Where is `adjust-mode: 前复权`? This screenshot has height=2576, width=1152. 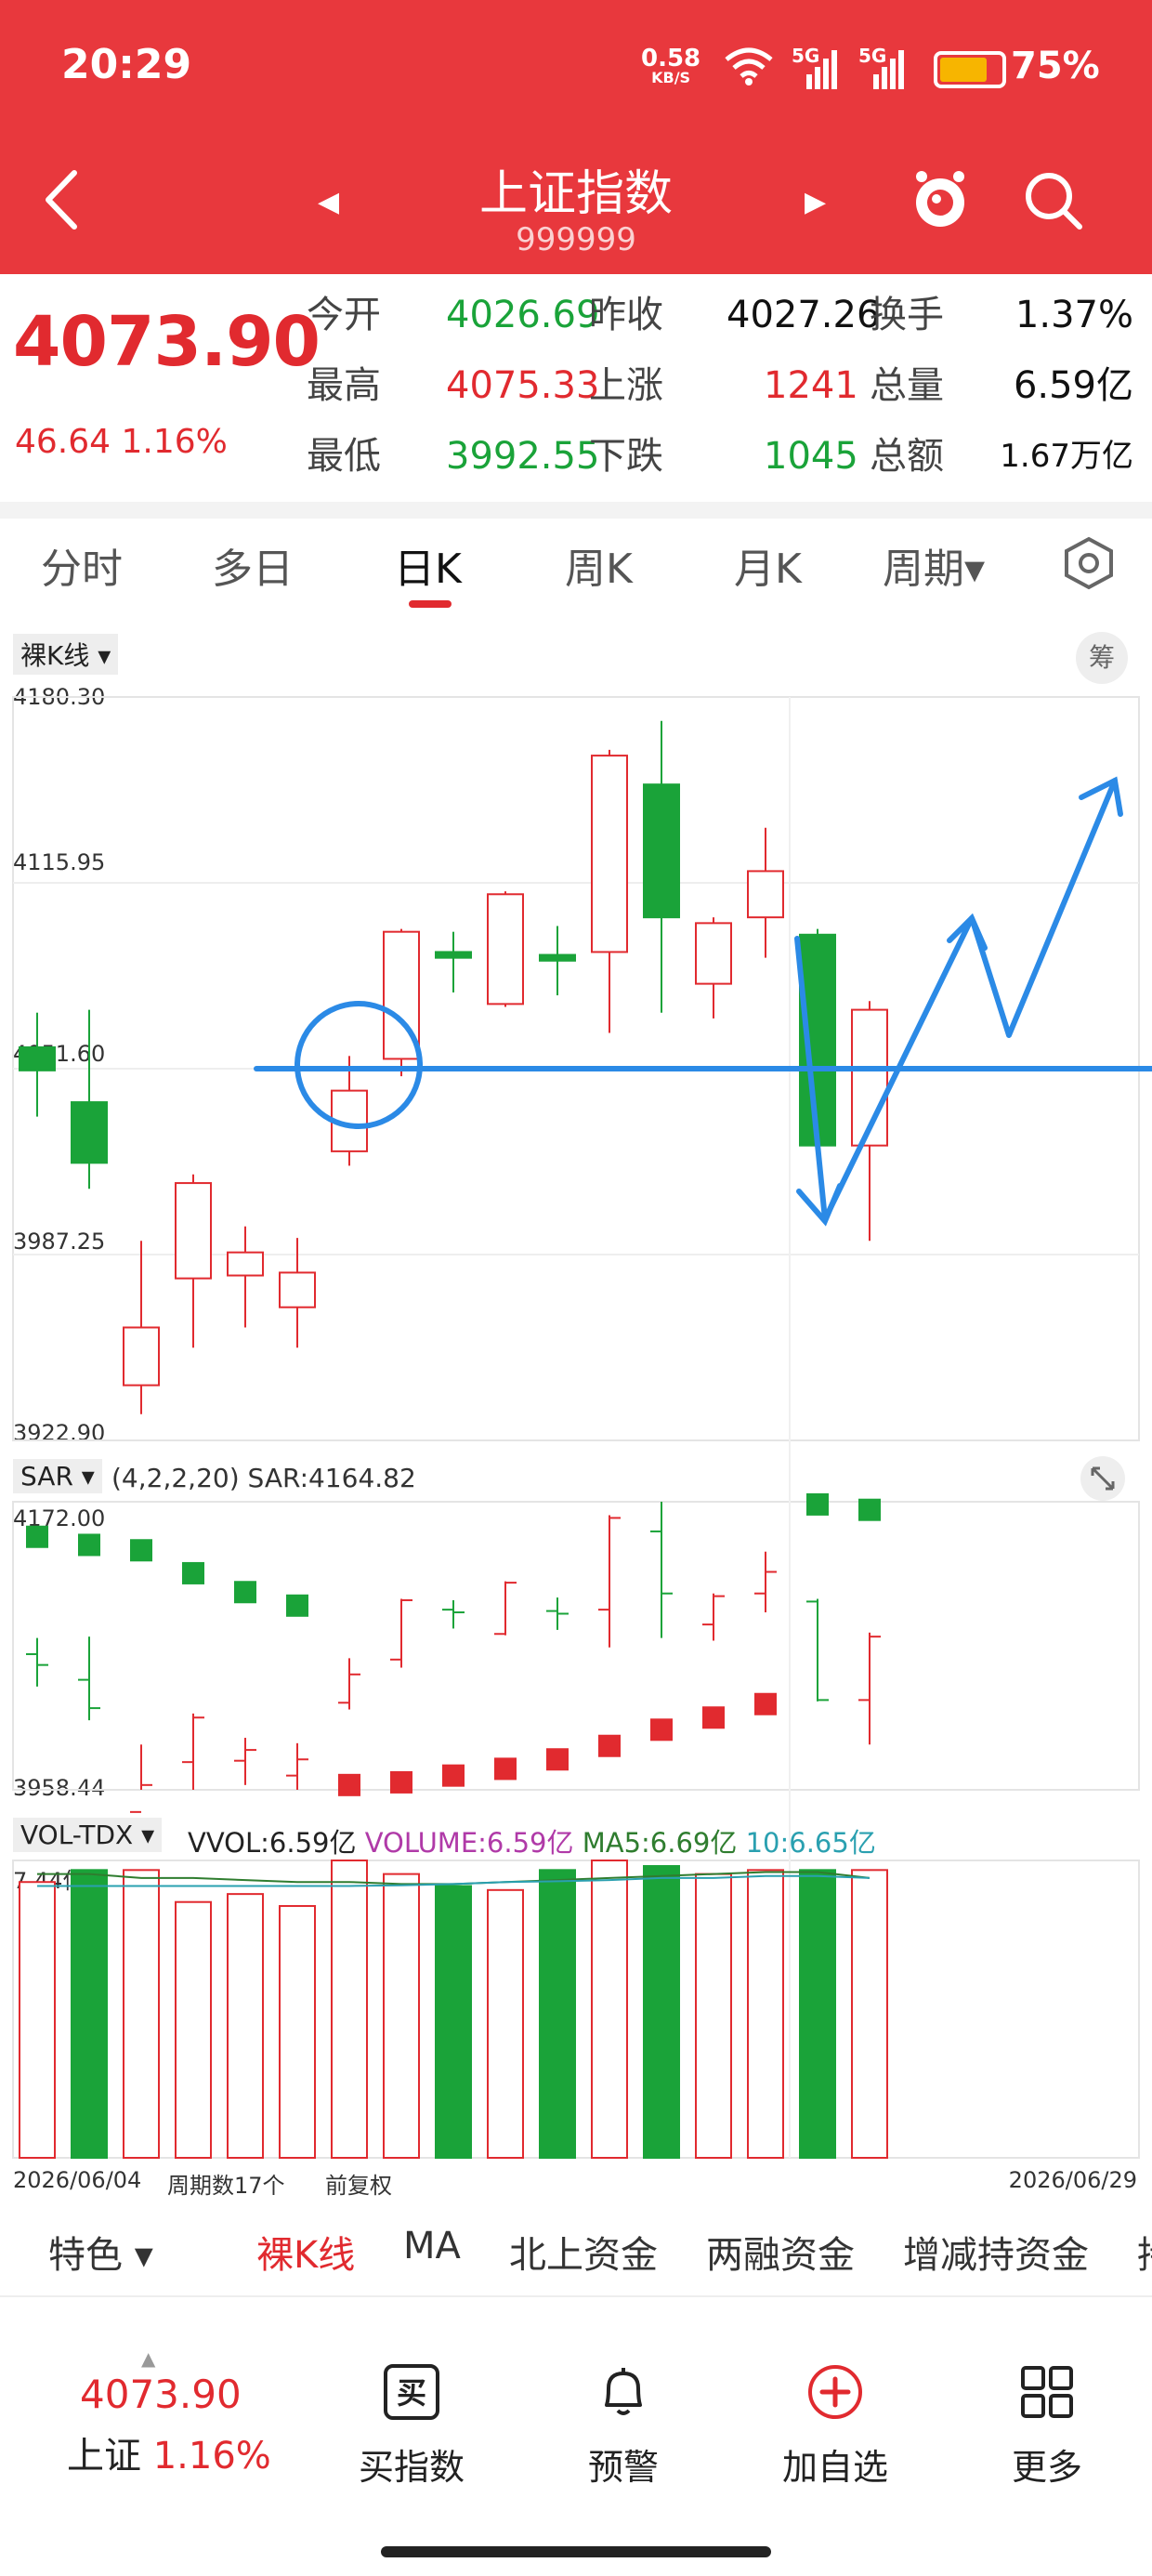 adjust-mode: 前复权 is located at coordinates (358, 2186).